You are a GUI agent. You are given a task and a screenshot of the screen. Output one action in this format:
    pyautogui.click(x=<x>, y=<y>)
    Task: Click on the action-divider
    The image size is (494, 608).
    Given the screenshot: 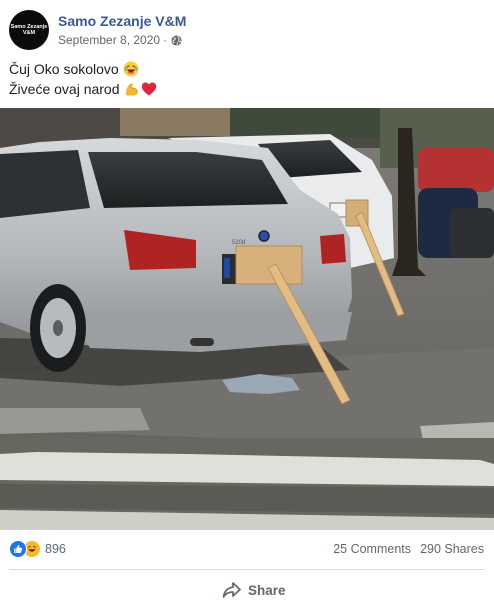 What is the action you would take?
    pyautogui.click(x=247, y=569)
    